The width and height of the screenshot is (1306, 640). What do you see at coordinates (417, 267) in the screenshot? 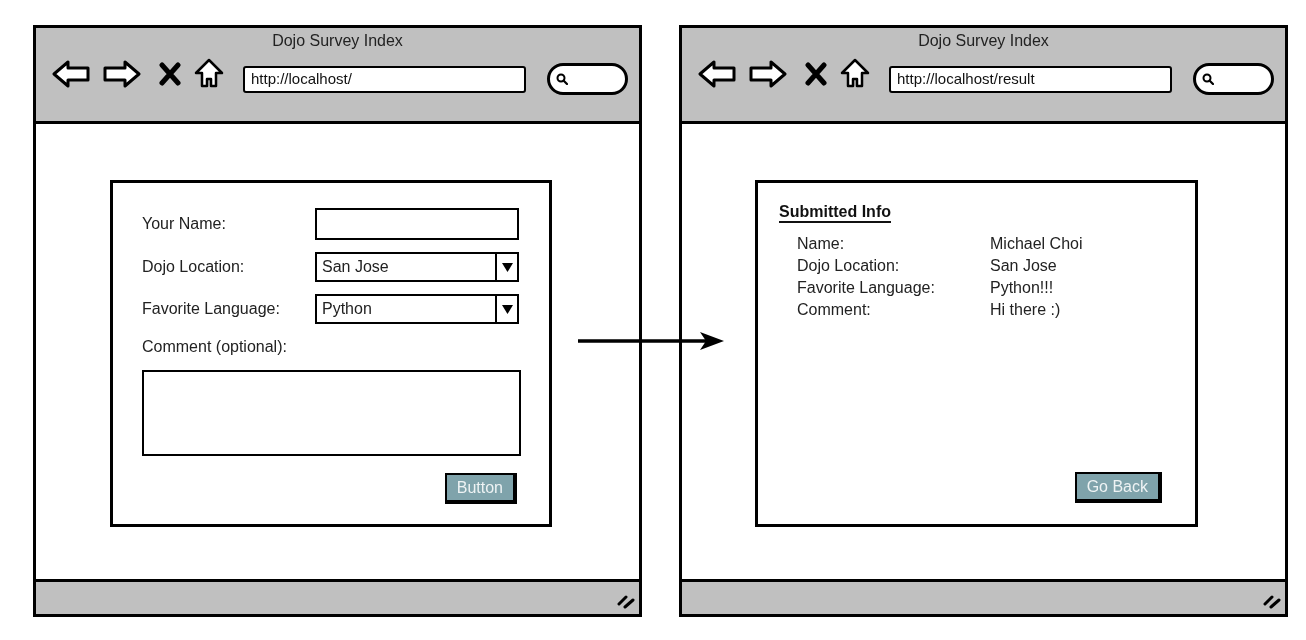
I see `dropdown: San Jose` at bounding box center [417, 267].